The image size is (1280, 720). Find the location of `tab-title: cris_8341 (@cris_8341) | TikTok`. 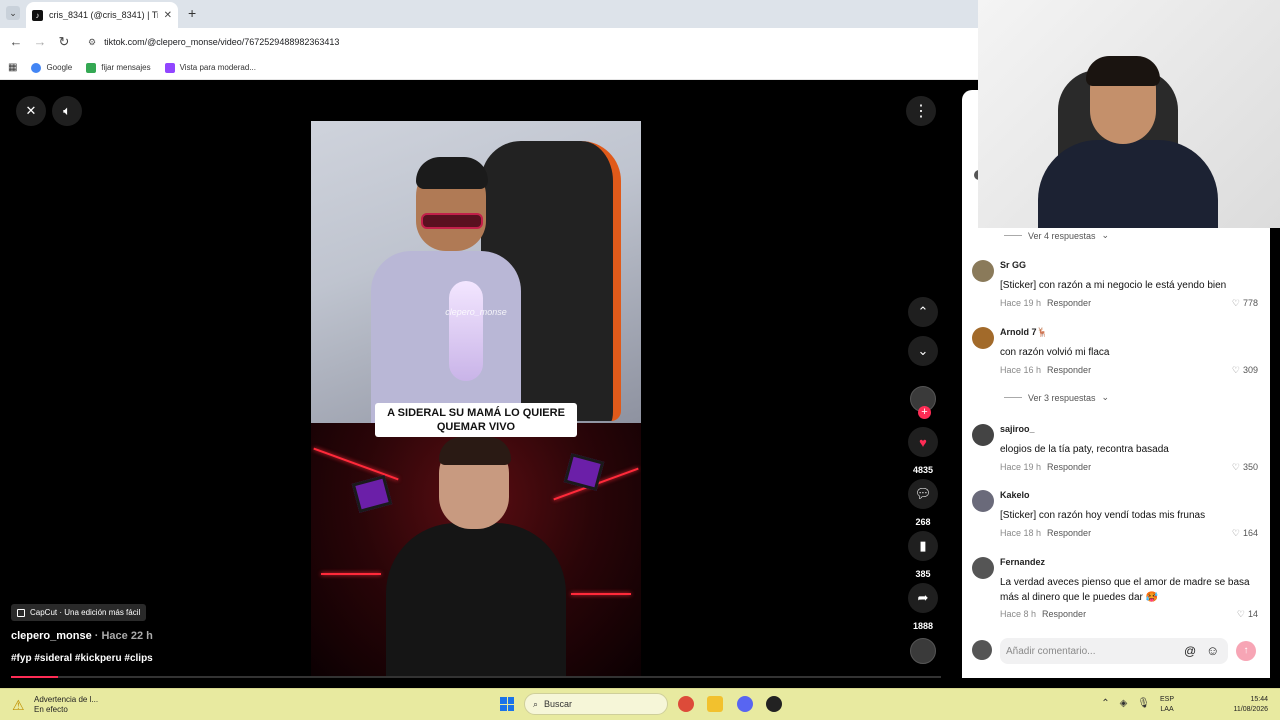

tab-title: cris_8341 (@cris_8341) | TikTok is located at coordinates (103, 15).